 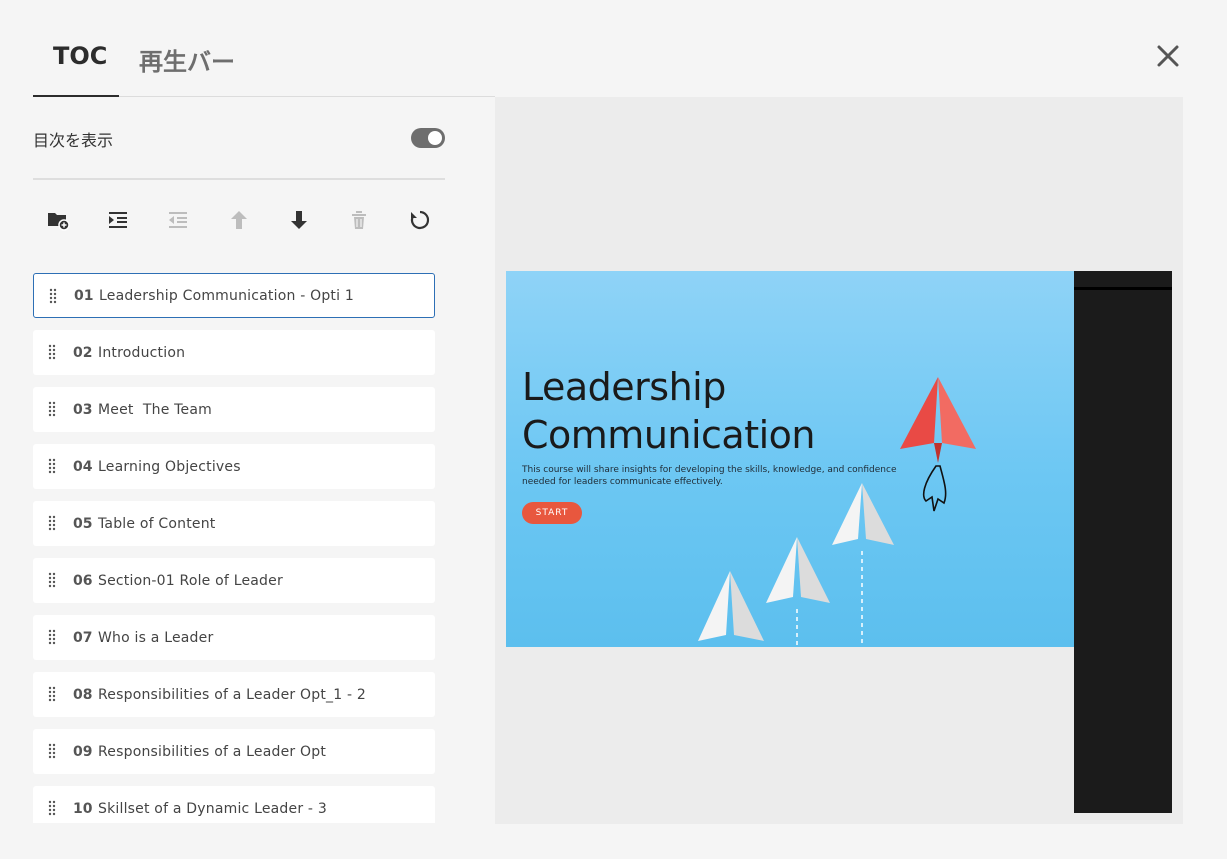 I want to click on toc-item-title: Learning Objectives, so click(x=169, y=466).